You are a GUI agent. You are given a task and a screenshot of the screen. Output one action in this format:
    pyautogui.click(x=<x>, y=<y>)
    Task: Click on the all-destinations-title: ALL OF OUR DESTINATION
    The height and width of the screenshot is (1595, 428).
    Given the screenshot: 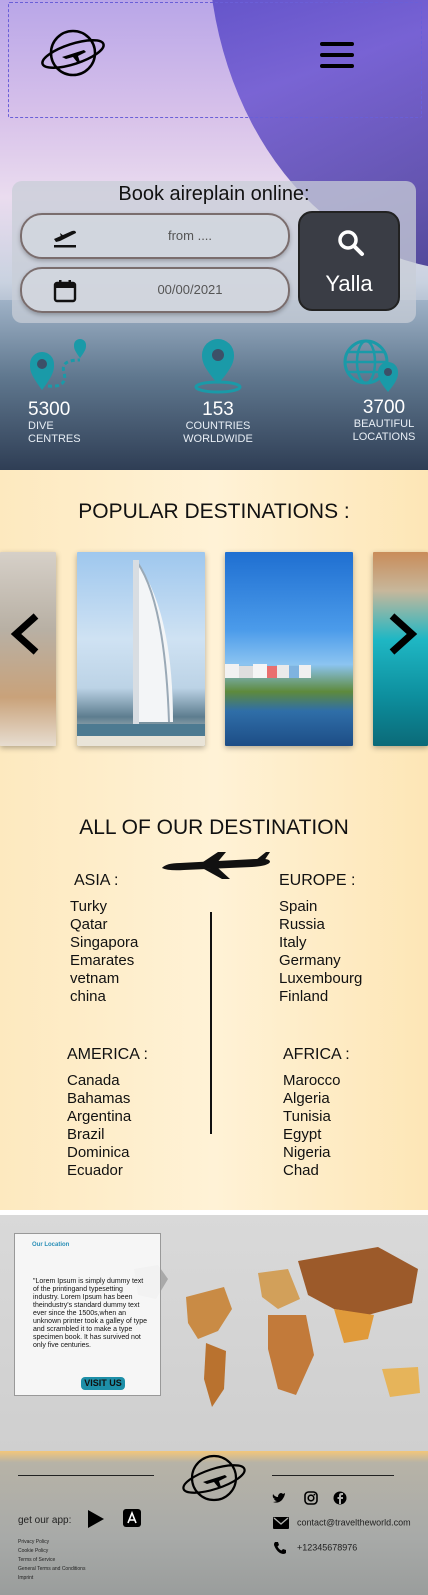 What is the action you would take?
    pyautogui.click(x=214, y=827)
    